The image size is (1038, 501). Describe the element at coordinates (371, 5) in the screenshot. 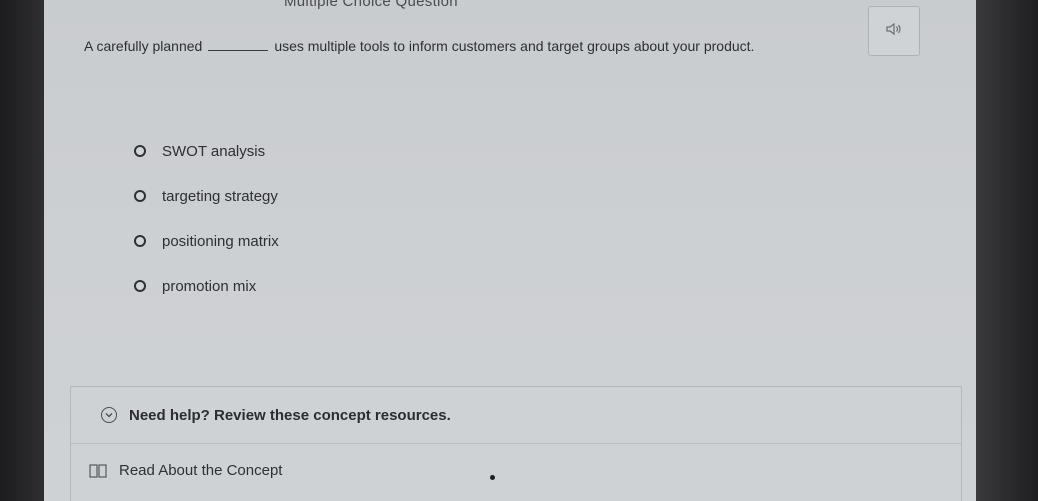

I see `question-type-title: Multiple Choice Question` at that location.